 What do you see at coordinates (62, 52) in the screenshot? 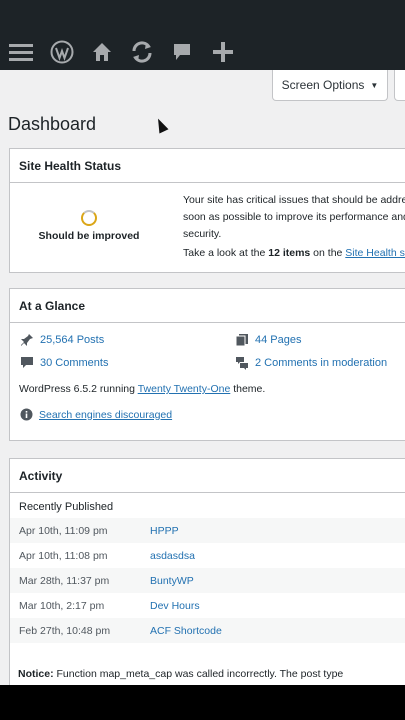
I see `wordpress-logo-icon` at bounding box center [62, 52].